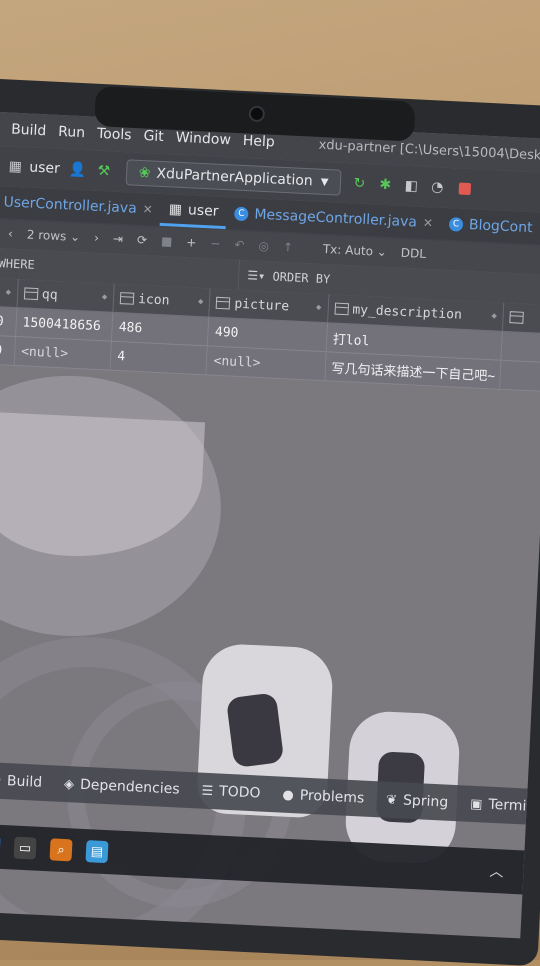 This screenshot has width=540, height=966. I want to click on menu-help: Help, so click(258, 142).